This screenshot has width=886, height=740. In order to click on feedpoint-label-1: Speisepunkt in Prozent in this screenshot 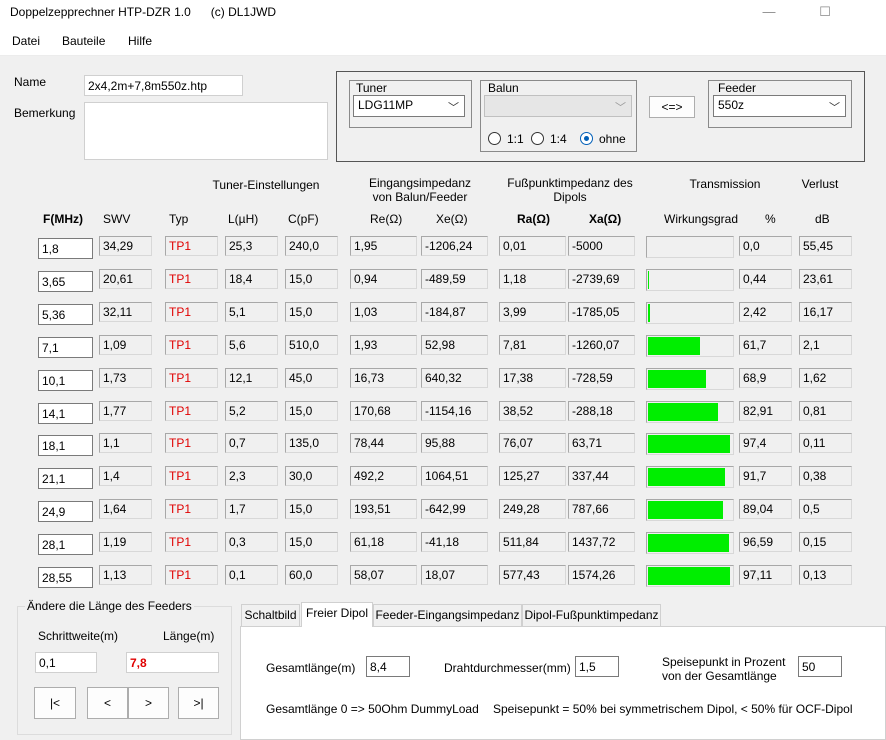, I will do `click(724, 662)`.